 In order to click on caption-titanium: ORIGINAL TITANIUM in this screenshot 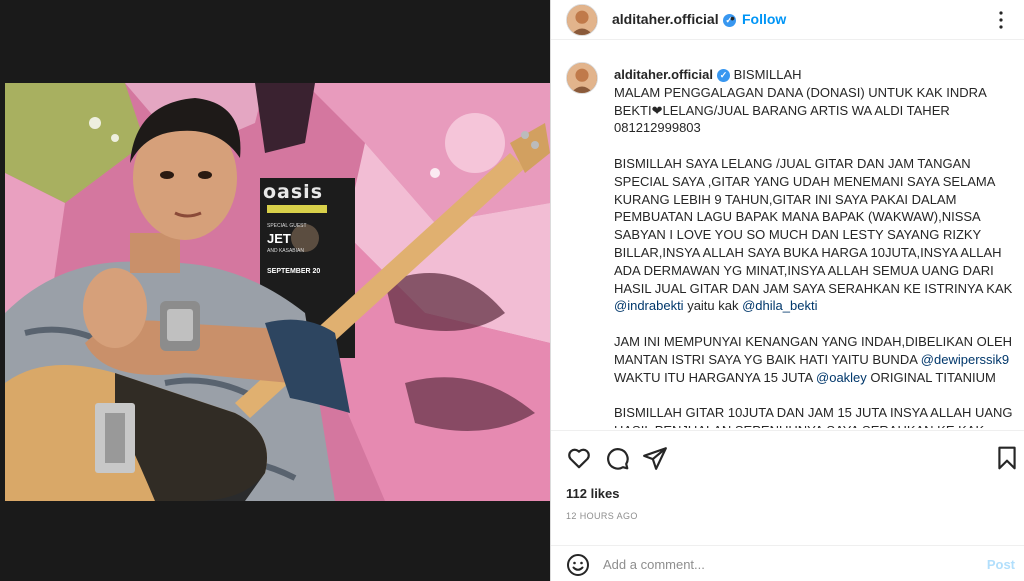, I will do `click(931, 377)`.